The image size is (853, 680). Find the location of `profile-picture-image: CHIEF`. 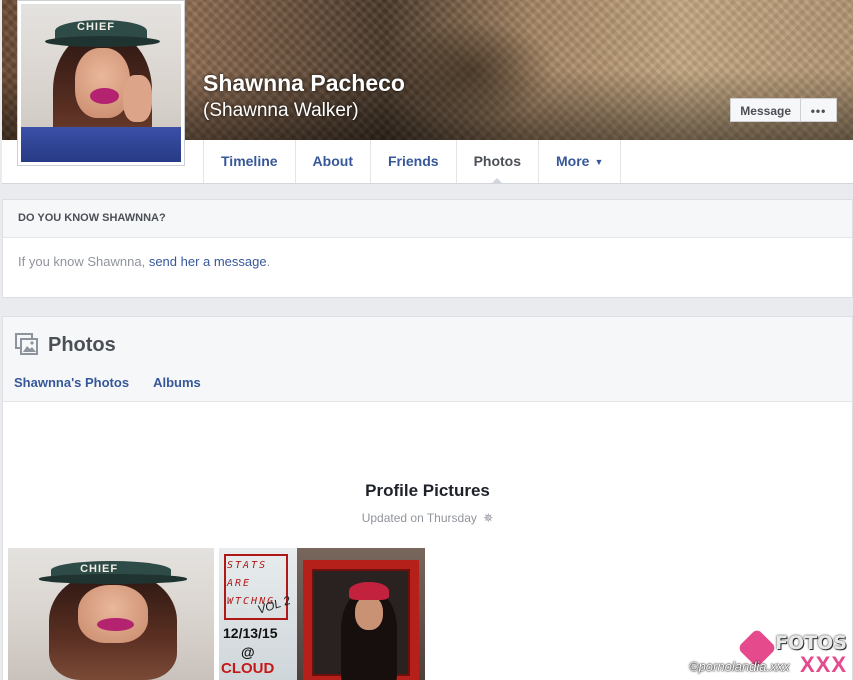

profile-picture-image: CHIEF is located at coordinates (101, 83).